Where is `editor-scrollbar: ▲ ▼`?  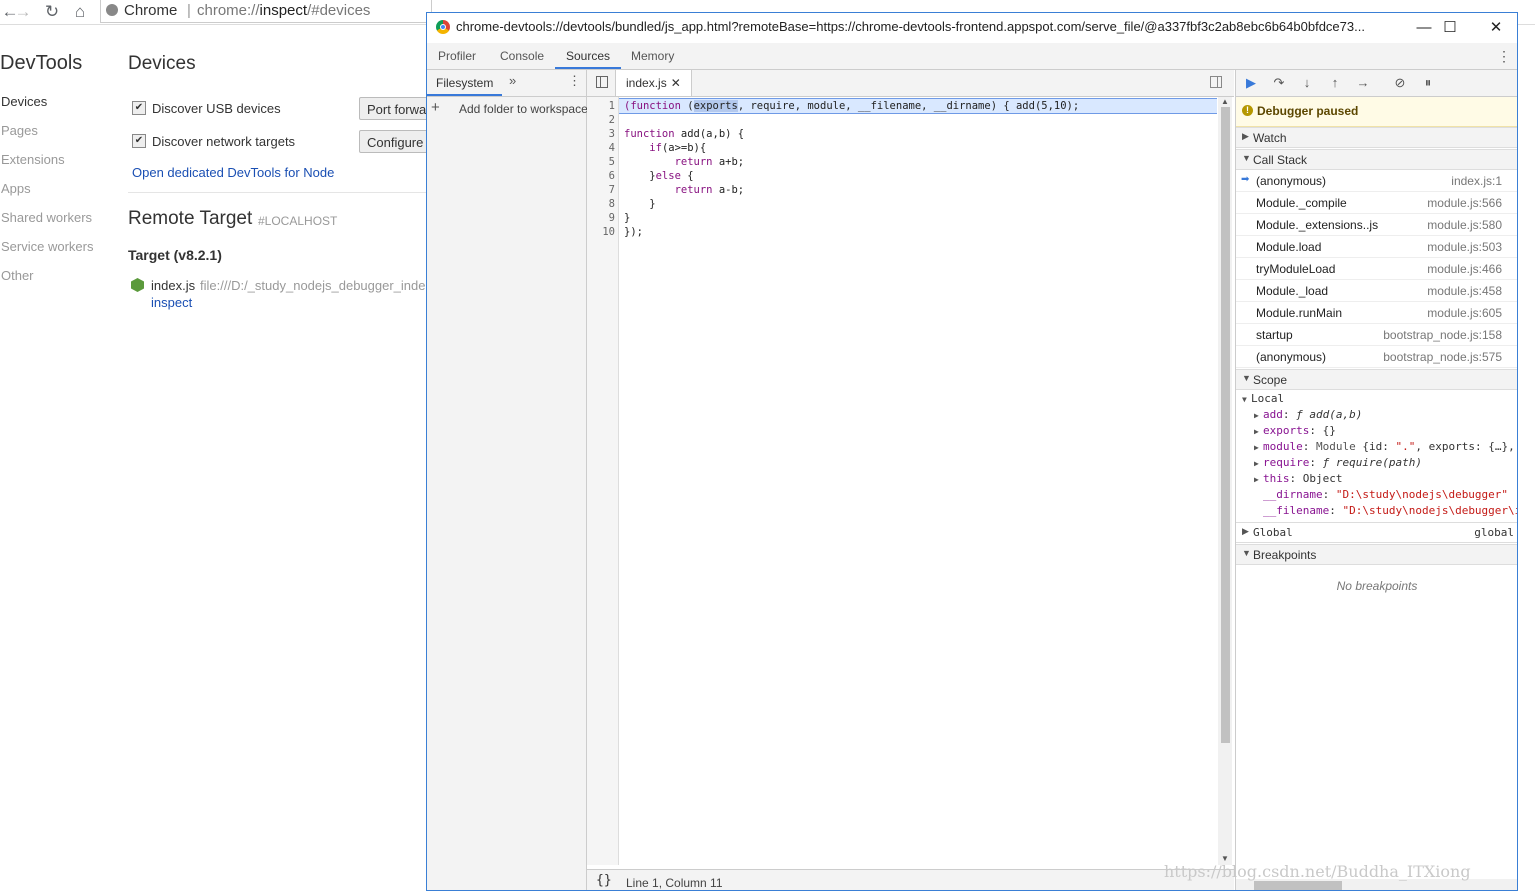
editor-scrollbar: ▲ ▼ is located at coordinates (1225, 481).